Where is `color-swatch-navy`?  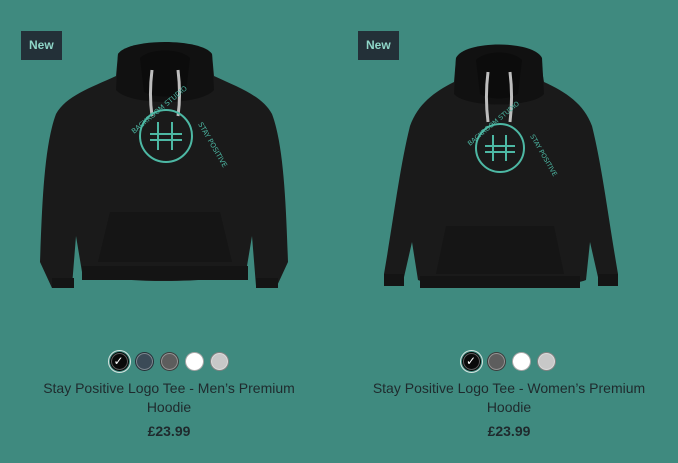
color-swatch-navy is located at coordinates (144, 361).